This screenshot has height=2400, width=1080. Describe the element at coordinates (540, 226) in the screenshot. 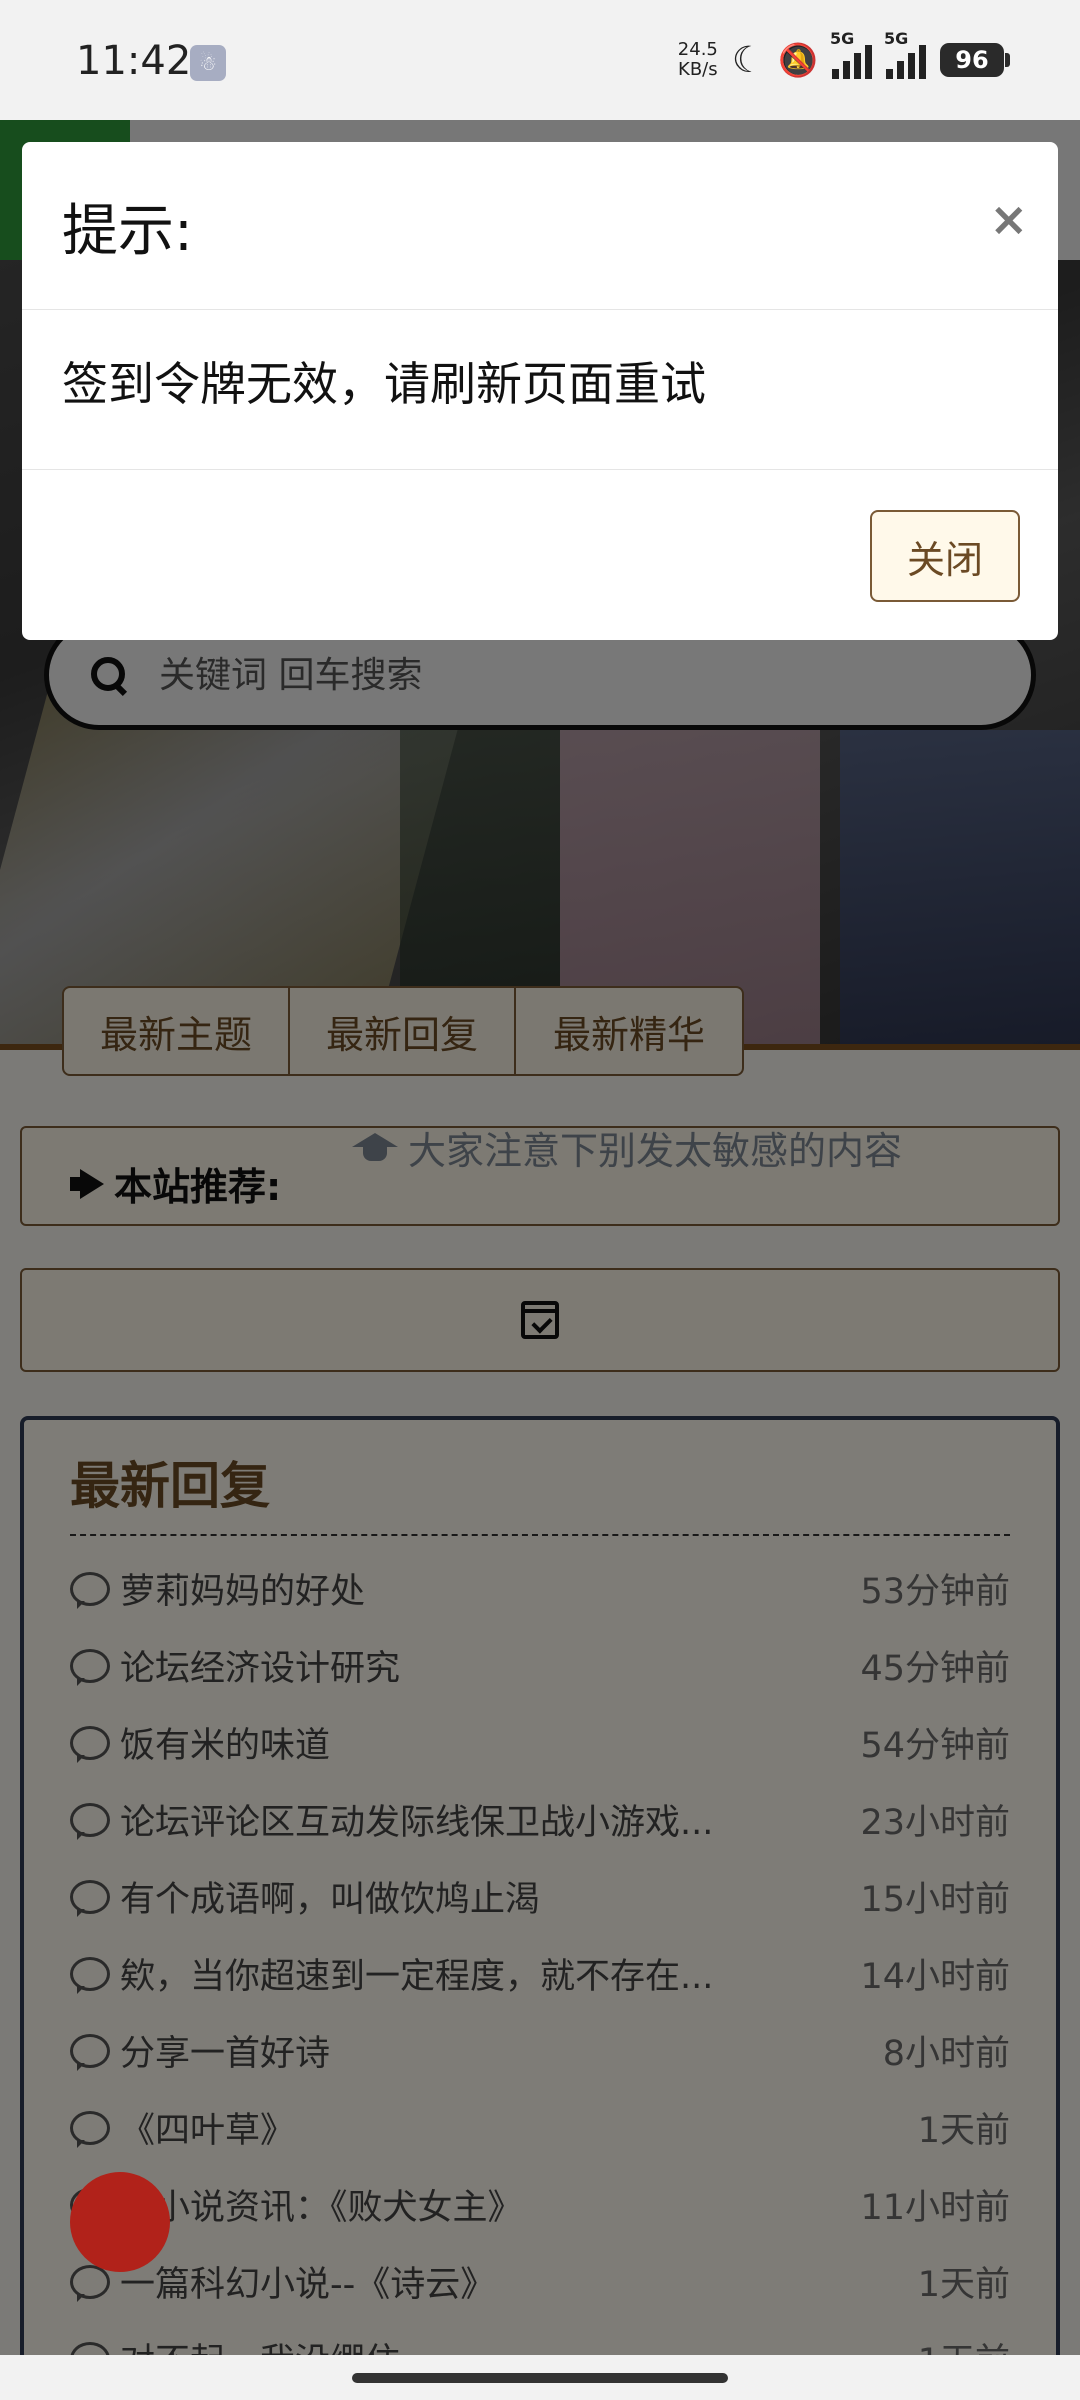

I see `dialog-header: 提示: ×` at that location.